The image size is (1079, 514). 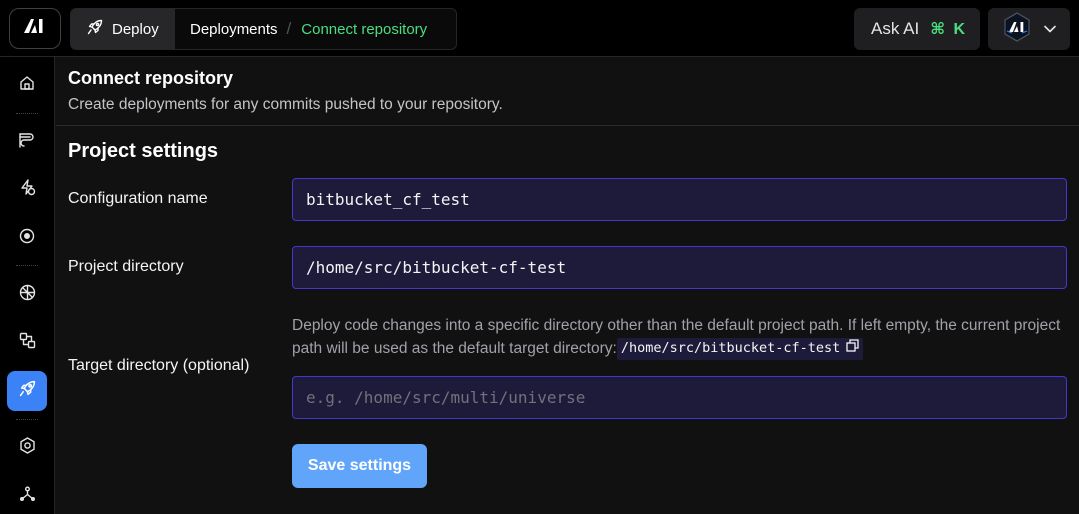 I want to click on sidebar-item-deploy, so click(x=27, y=391).